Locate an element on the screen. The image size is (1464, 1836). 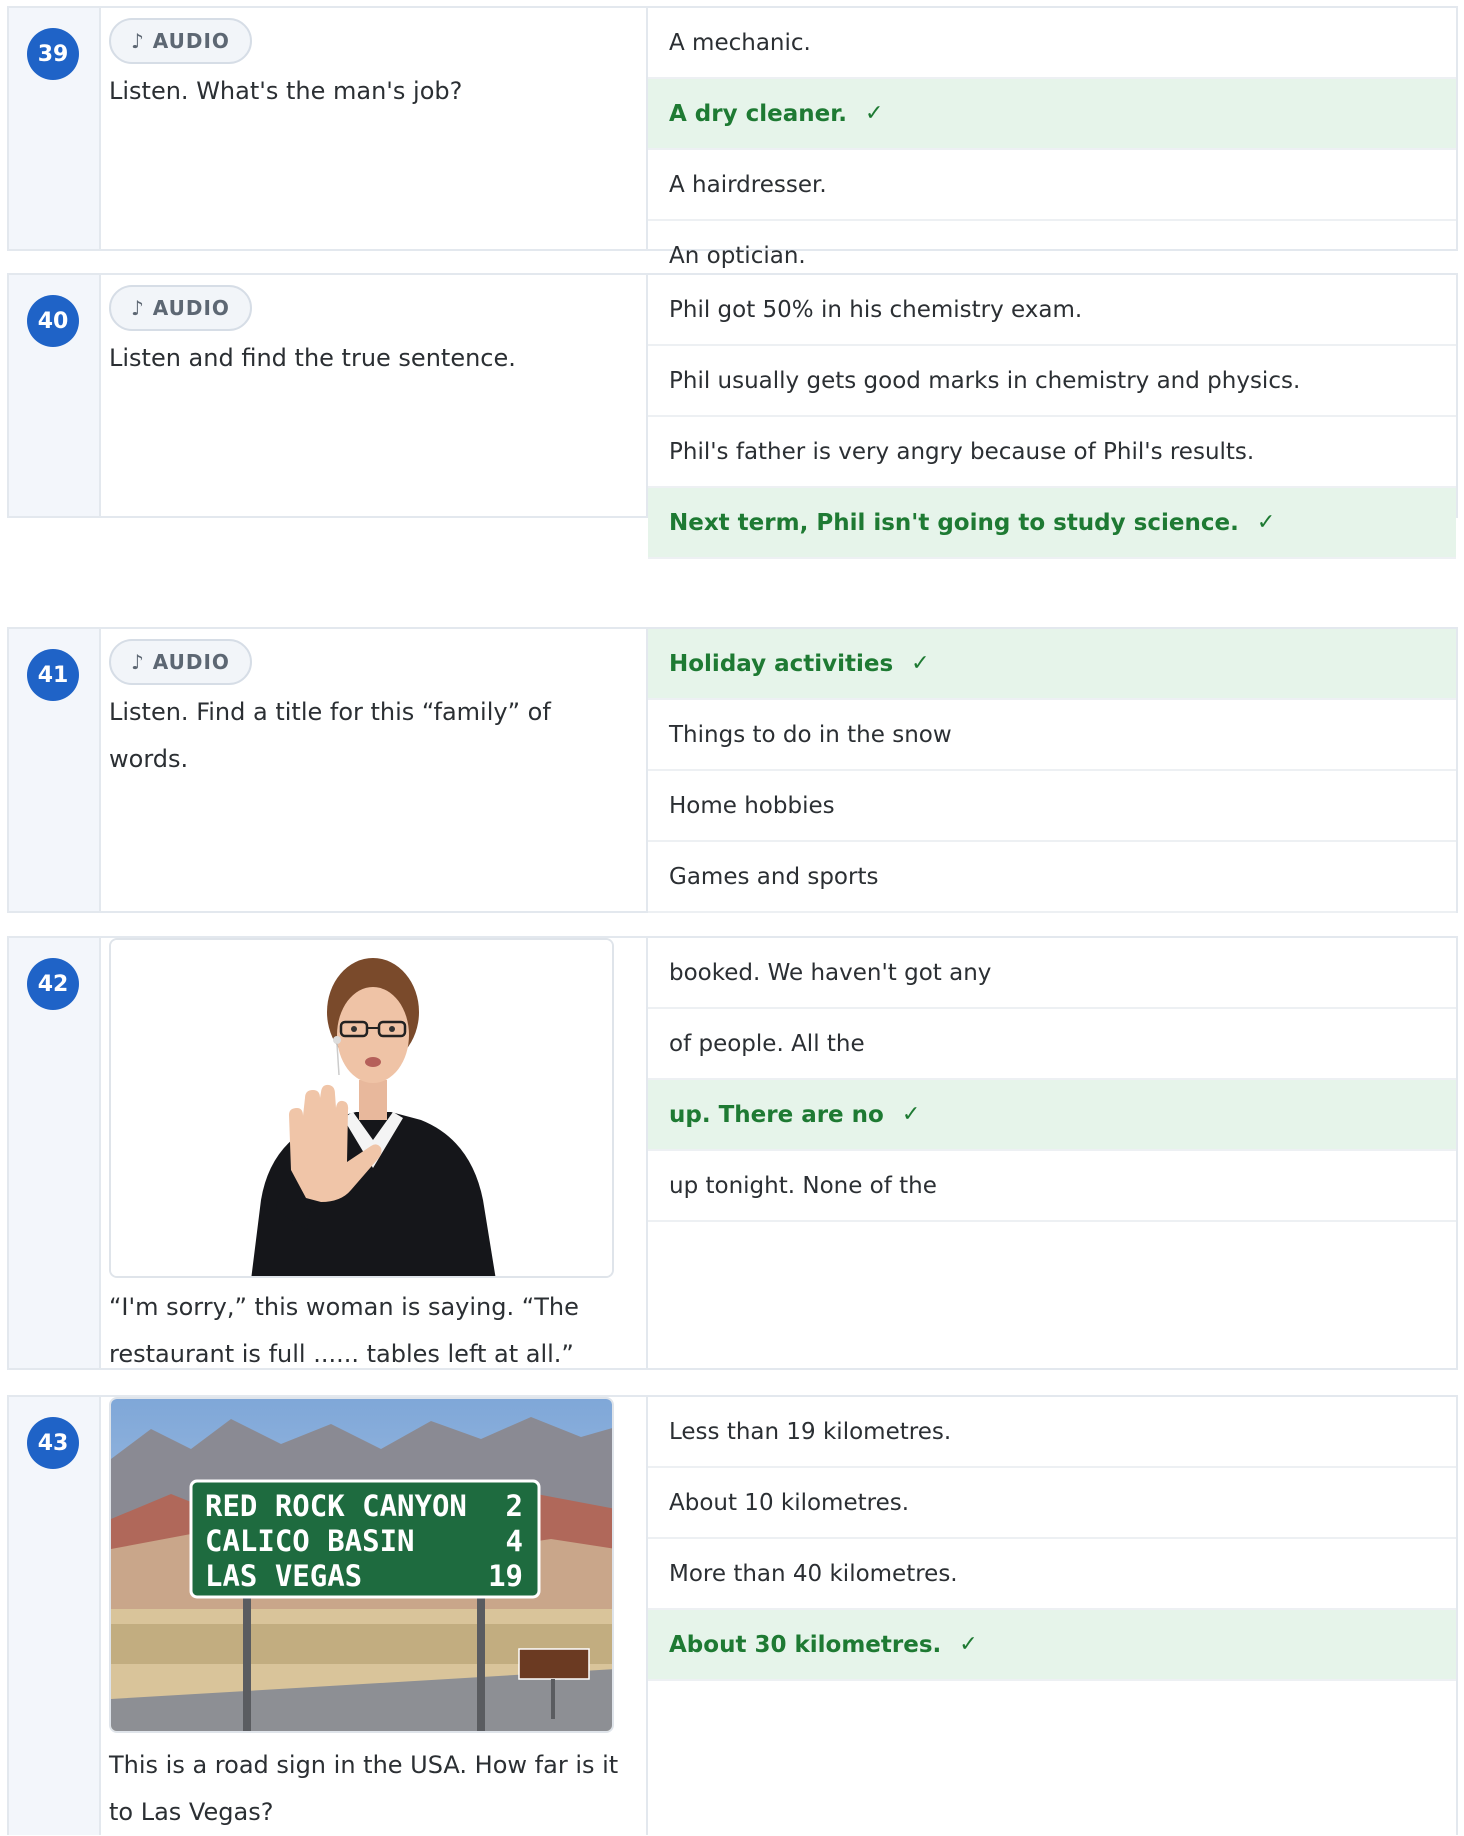
sign-line-2-distance: 4 is located at coordinates (514, 1541).